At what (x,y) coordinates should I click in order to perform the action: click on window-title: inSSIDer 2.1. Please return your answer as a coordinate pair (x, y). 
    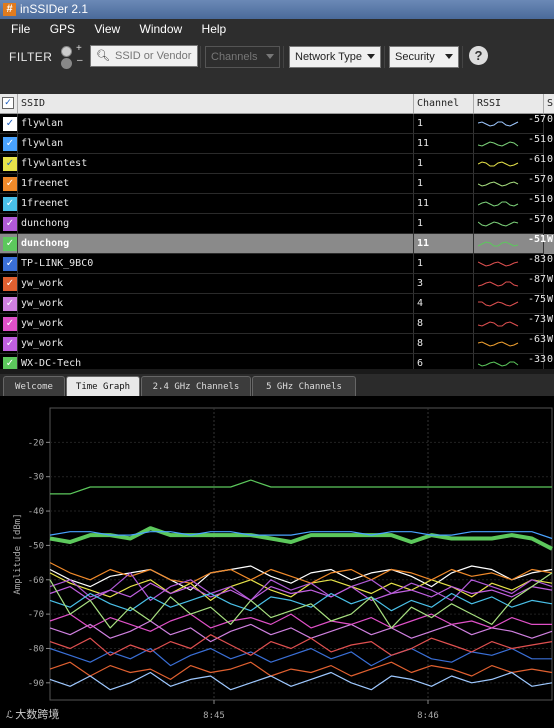
    Looking at the image, I should click on (54, 9).